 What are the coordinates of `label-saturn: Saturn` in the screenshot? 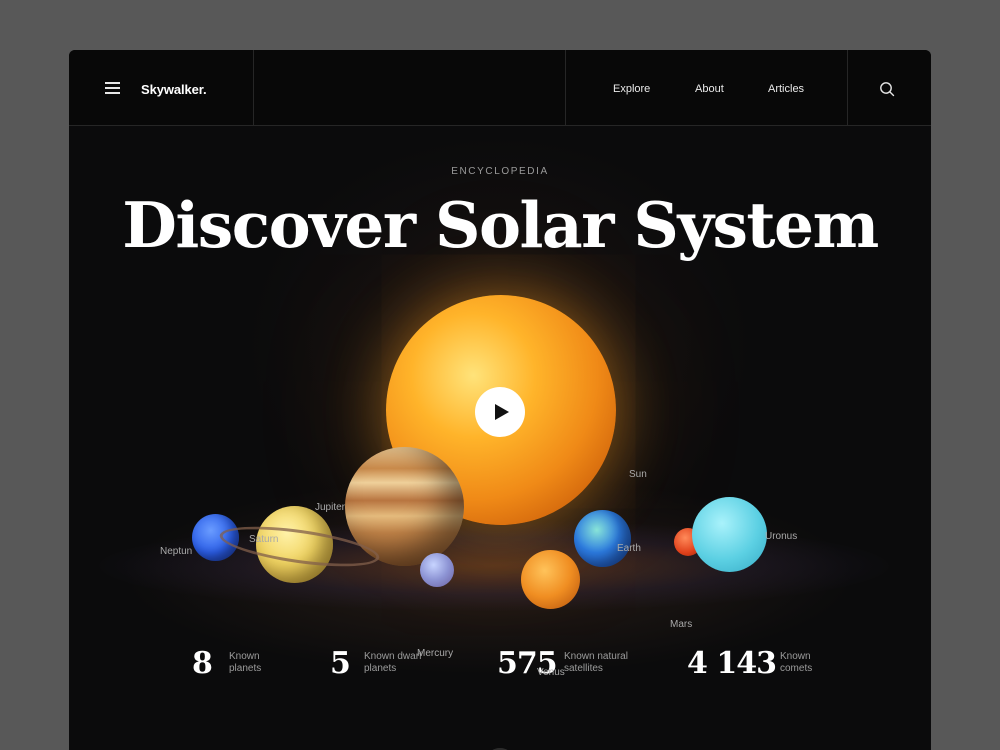 It's located at (264, 539).